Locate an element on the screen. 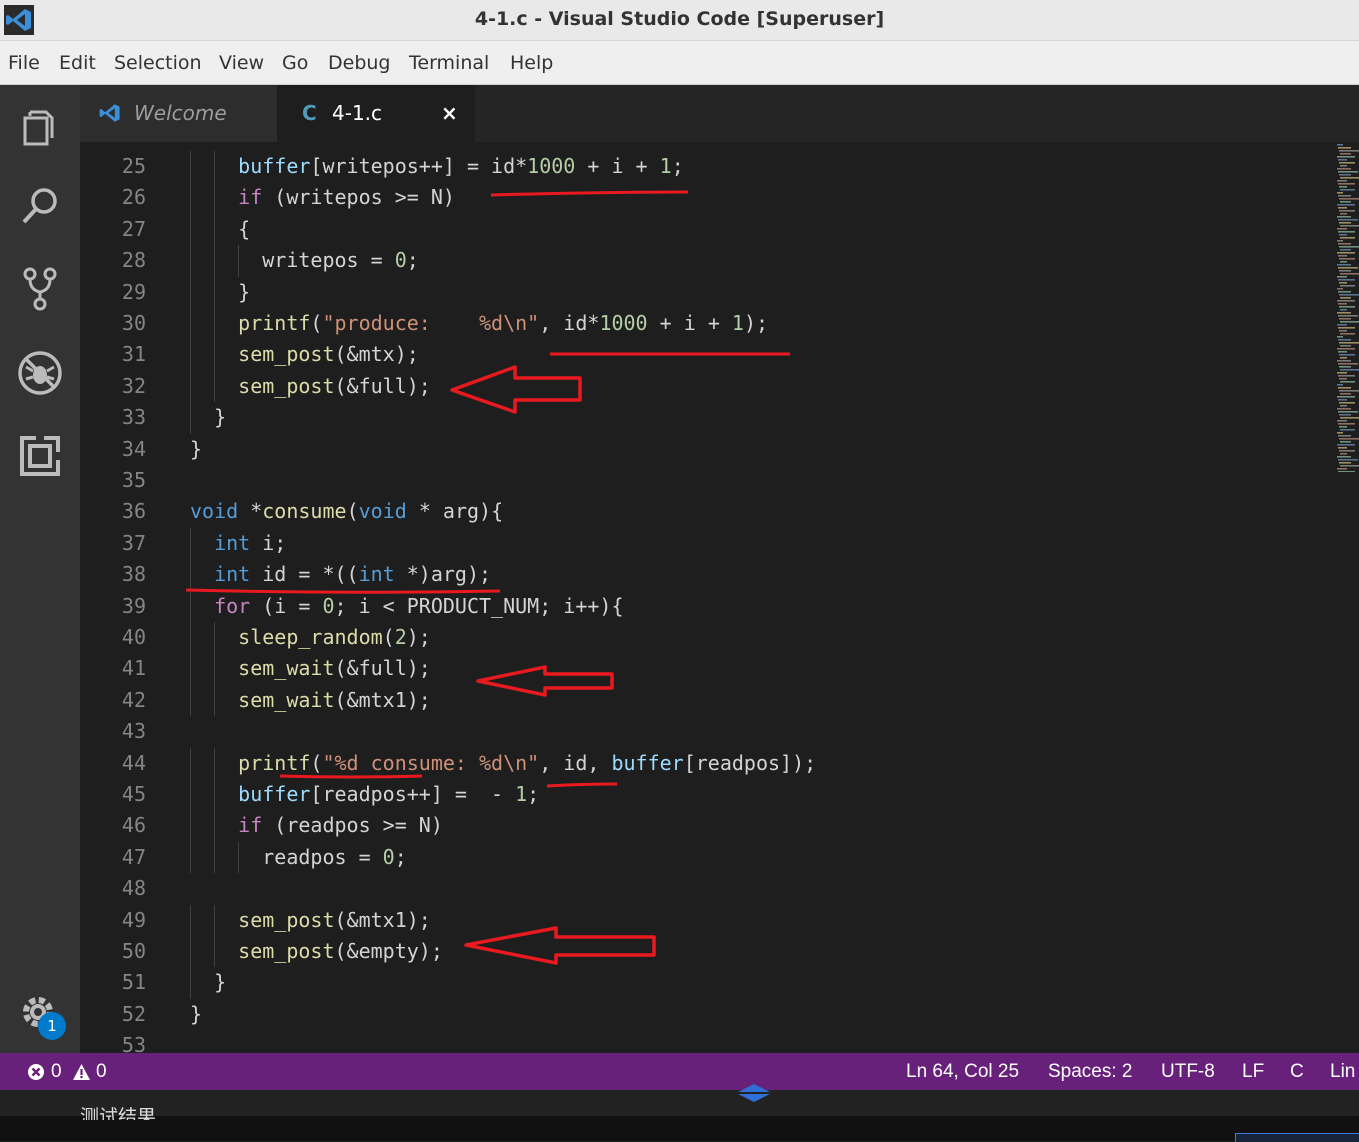 This screenshot has height=1142, width=1359. line-number: 49 is located at coordinates (133, 919).